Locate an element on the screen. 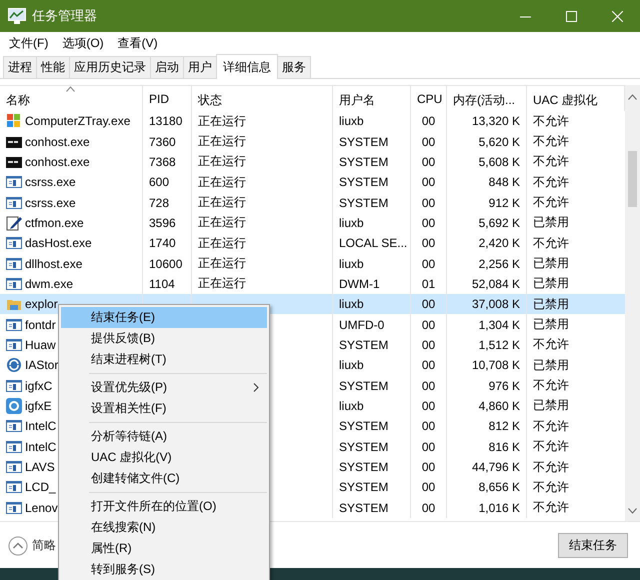 The width and height of the screenshot is (640, 580). end-task-button: 结束任务 is located at coordinates (593, 545).